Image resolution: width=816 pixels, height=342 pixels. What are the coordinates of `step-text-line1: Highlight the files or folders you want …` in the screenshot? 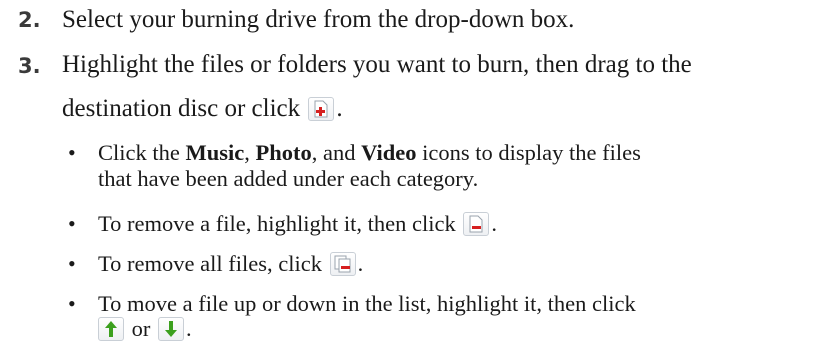 It's located at (377, 64).